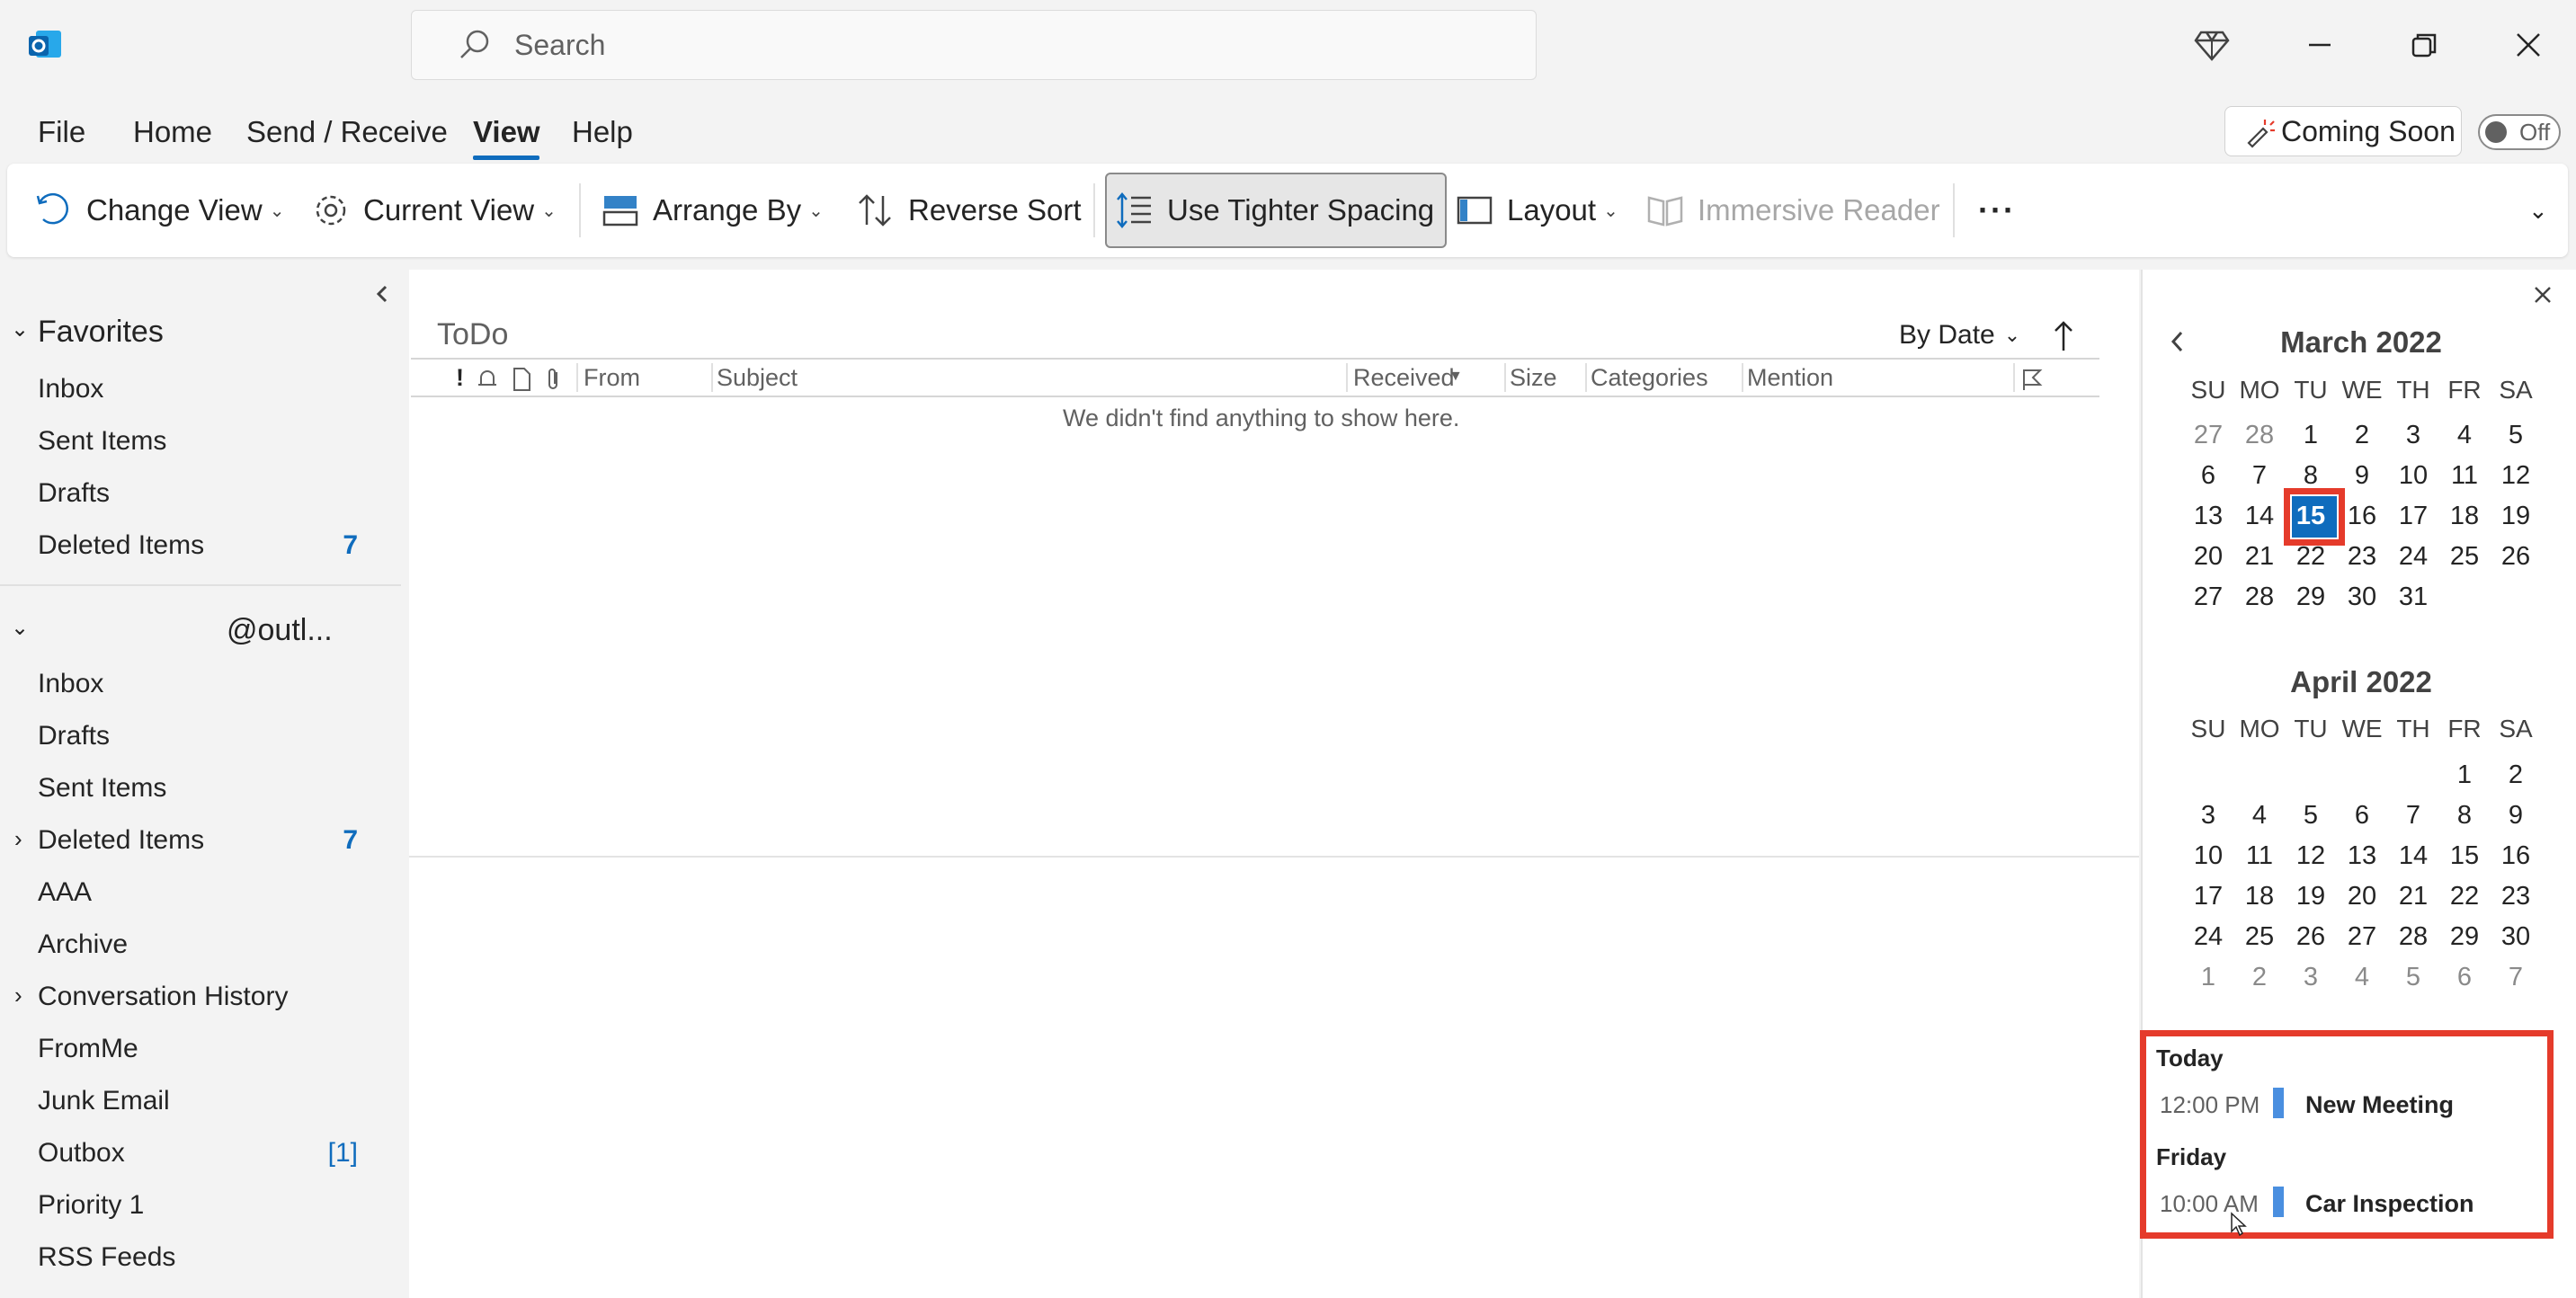  Describe the element at coordinates (2063, 336) in the screenshot. I see `sort-direction-arrow-icon` at that location.